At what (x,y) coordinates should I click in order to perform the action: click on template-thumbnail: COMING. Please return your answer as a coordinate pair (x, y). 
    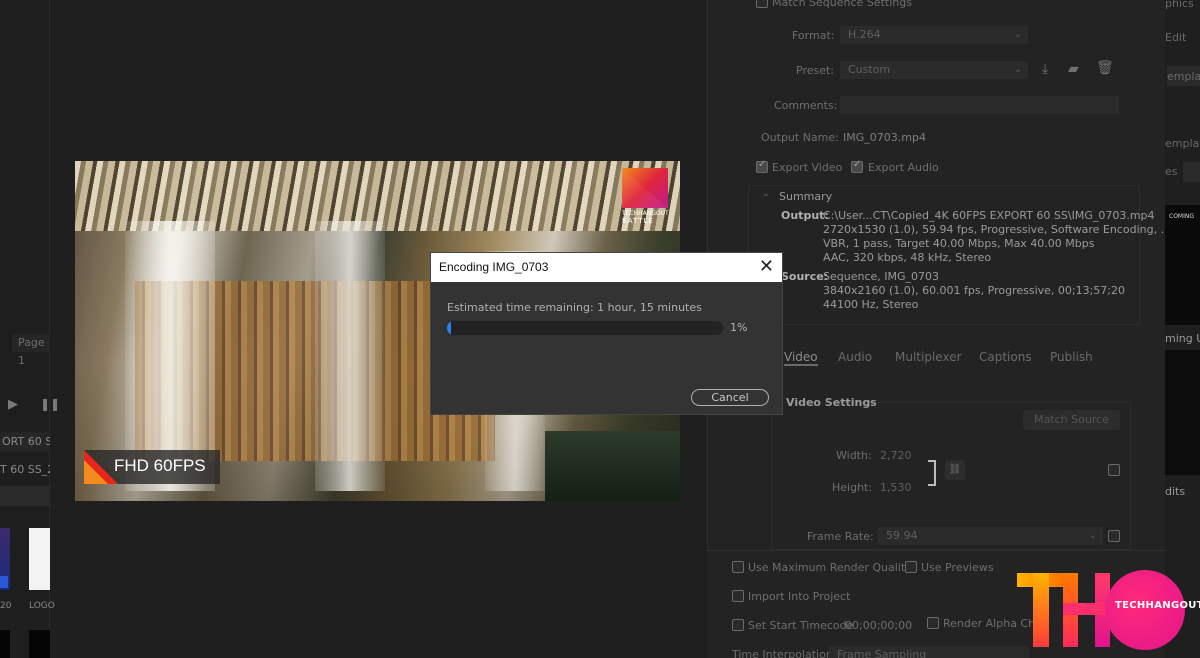
    Looking at the image, I should click on (1182, 265).